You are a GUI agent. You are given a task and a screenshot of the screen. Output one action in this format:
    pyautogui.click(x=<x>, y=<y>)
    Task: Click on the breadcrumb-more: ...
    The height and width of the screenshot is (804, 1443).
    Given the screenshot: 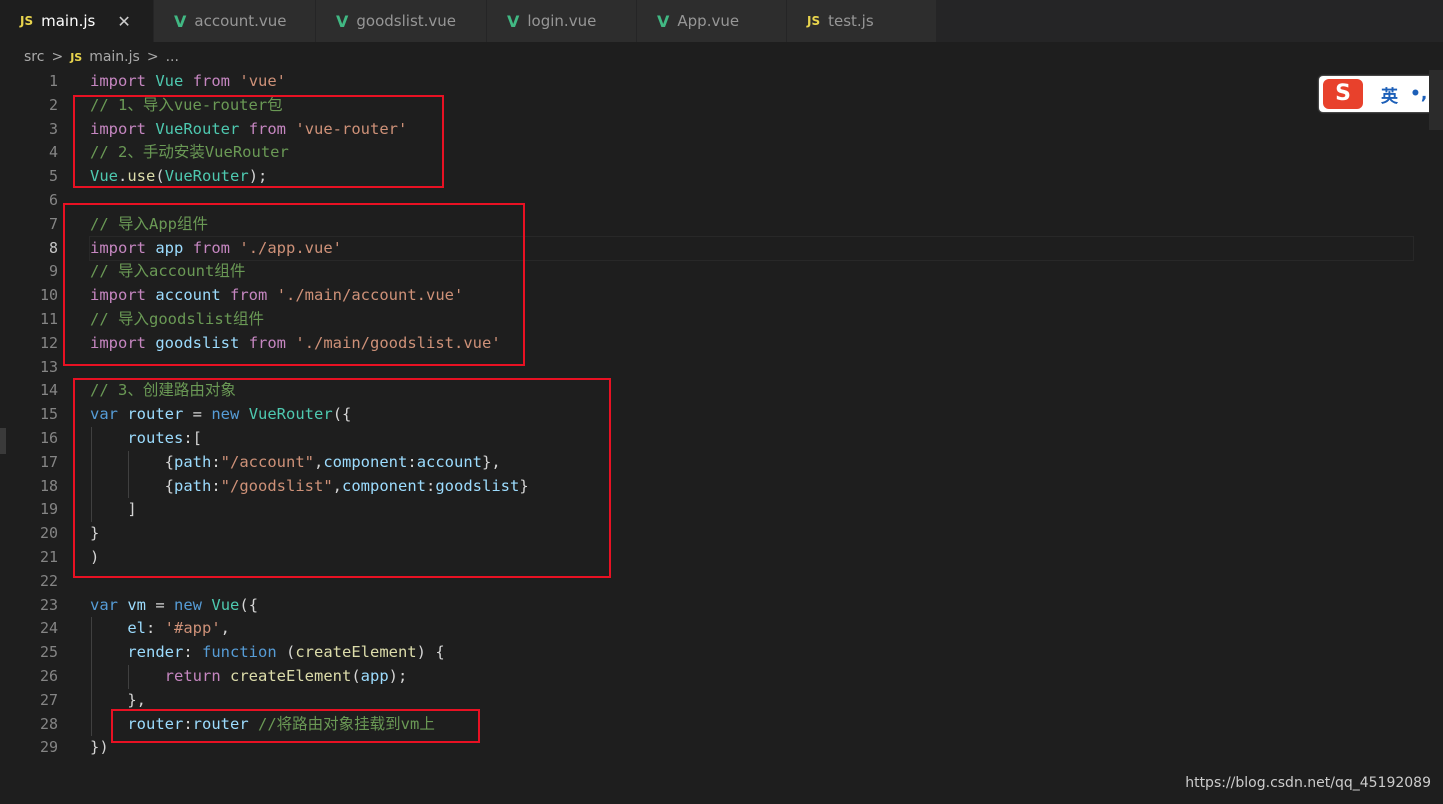 What is the action you would take?
    pyautogui.click(x=172, y=57)
    